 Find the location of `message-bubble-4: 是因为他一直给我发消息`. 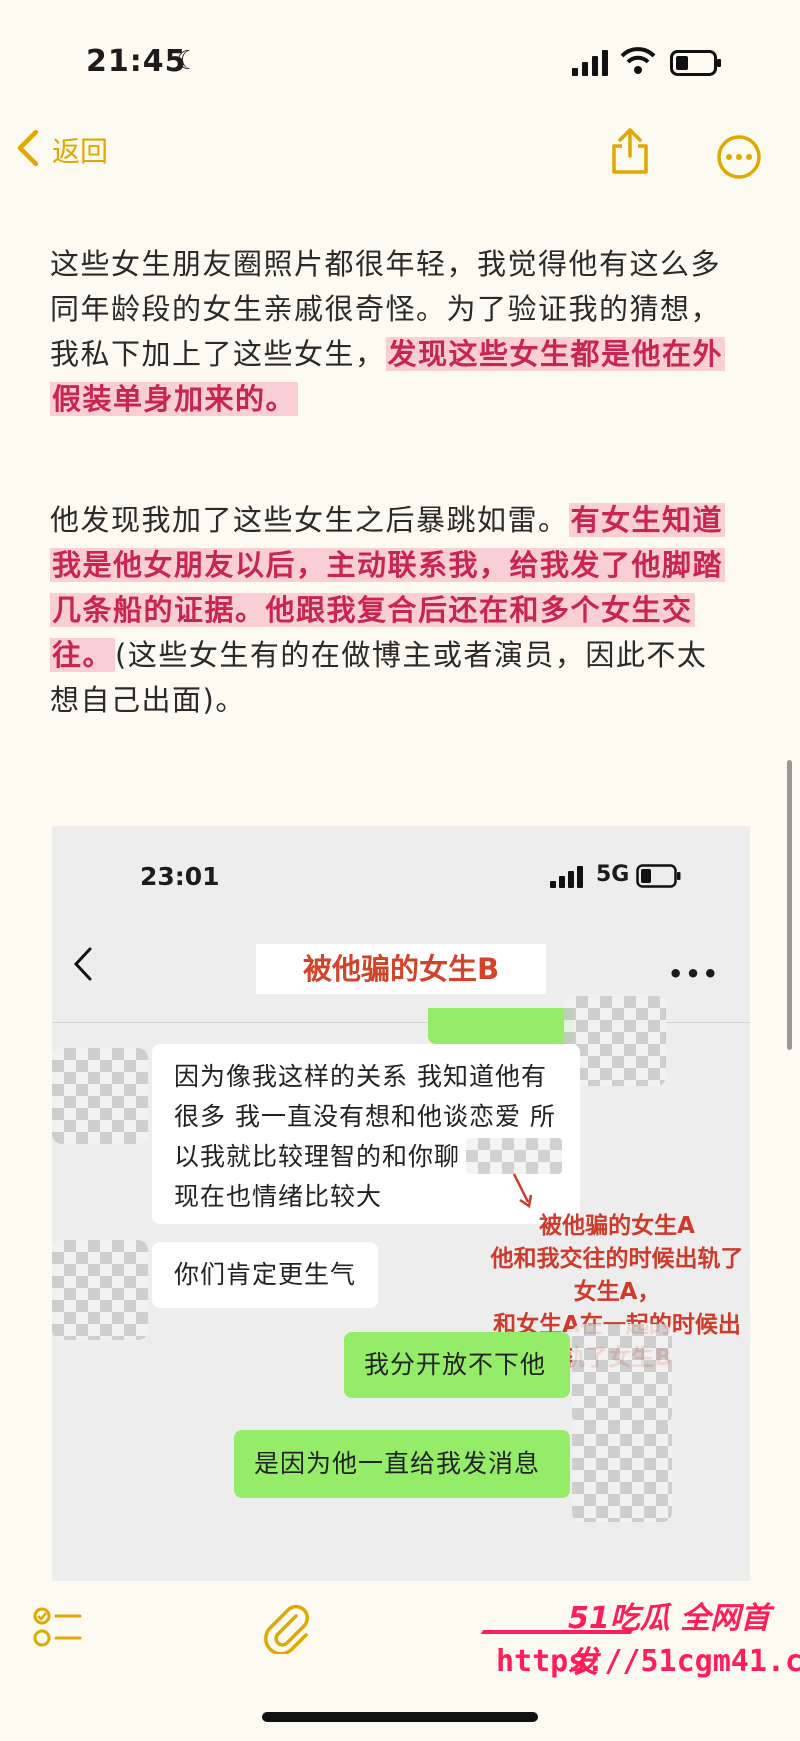

message-bubble-4: 是因为他一直给我发消息 is located at coordinates (402, 1464).